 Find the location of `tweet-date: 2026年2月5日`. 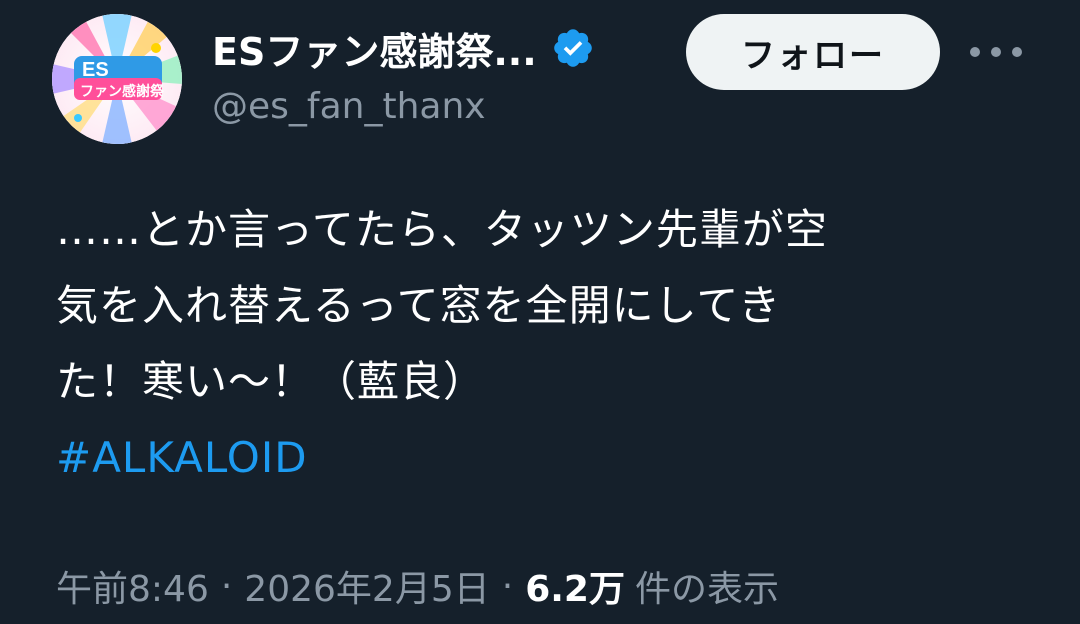

tweet-date: 2026年2月5日 is located at coordinates (366, 586).